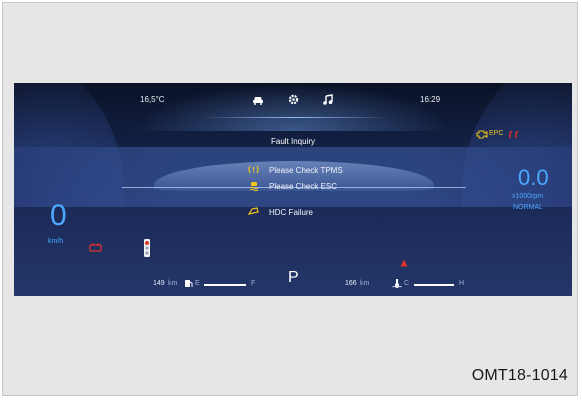 The image size is (582, 401). What do you see at coordinates (95, 247) in the screenshot?
I see `battery-warning-icon` at bounding box center [95, 247].